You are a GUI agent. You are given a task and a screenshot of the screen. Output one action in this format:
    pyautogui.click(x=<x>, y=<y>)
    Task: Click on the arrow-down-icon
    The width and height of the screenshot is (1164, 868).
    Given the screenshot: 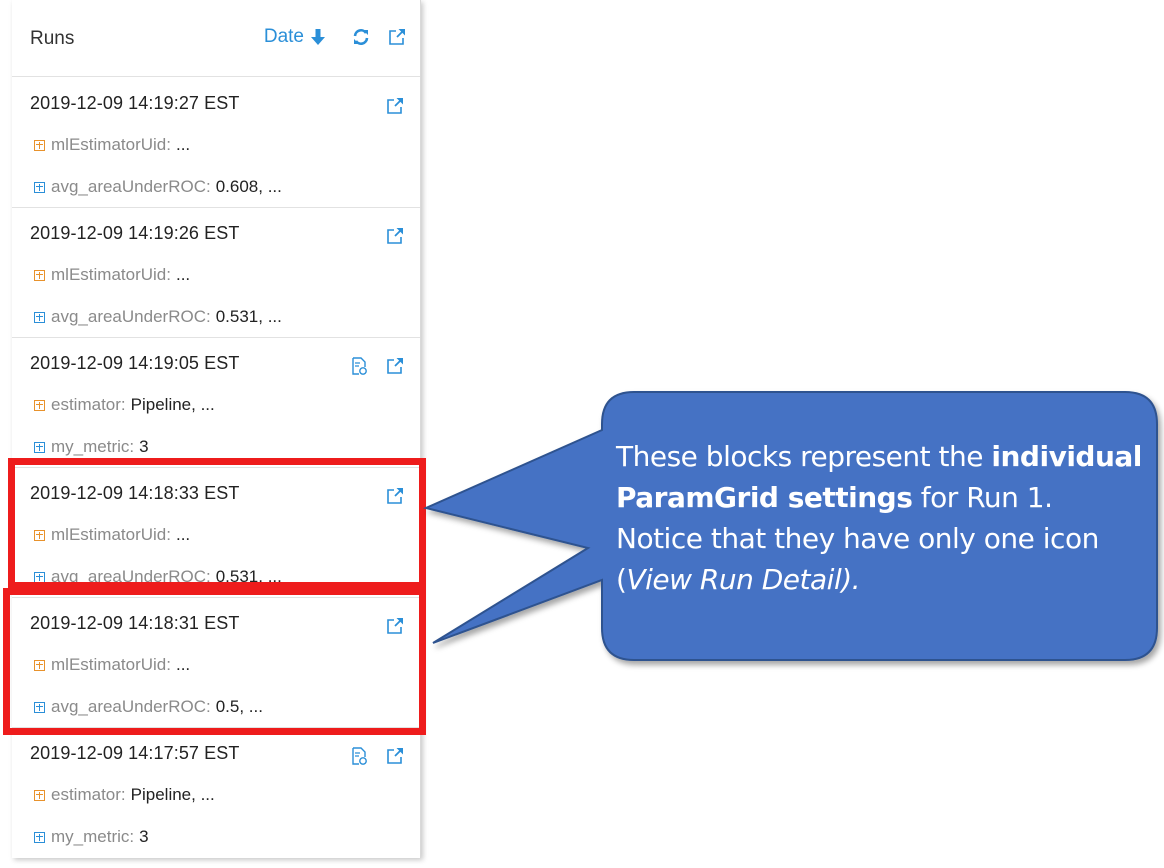 What is the action you would take?
    pyautogui.click(x=318, y=37)
    